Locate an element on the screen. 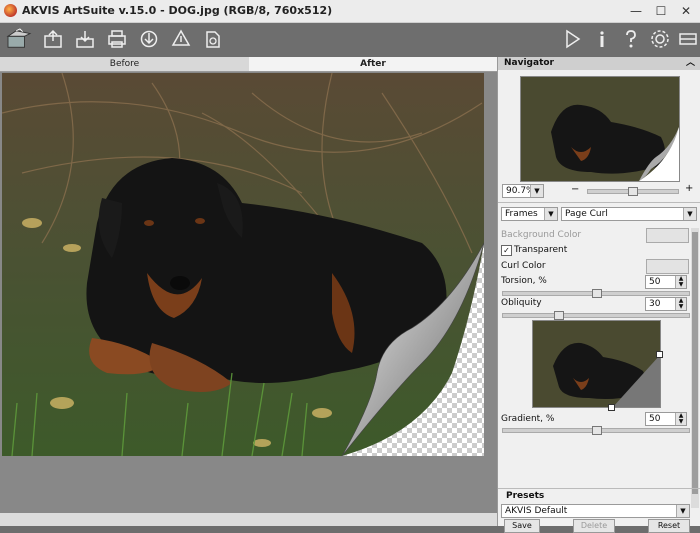 The image size is (700, 533). zoom-slider is located at coordinates (633, 191).